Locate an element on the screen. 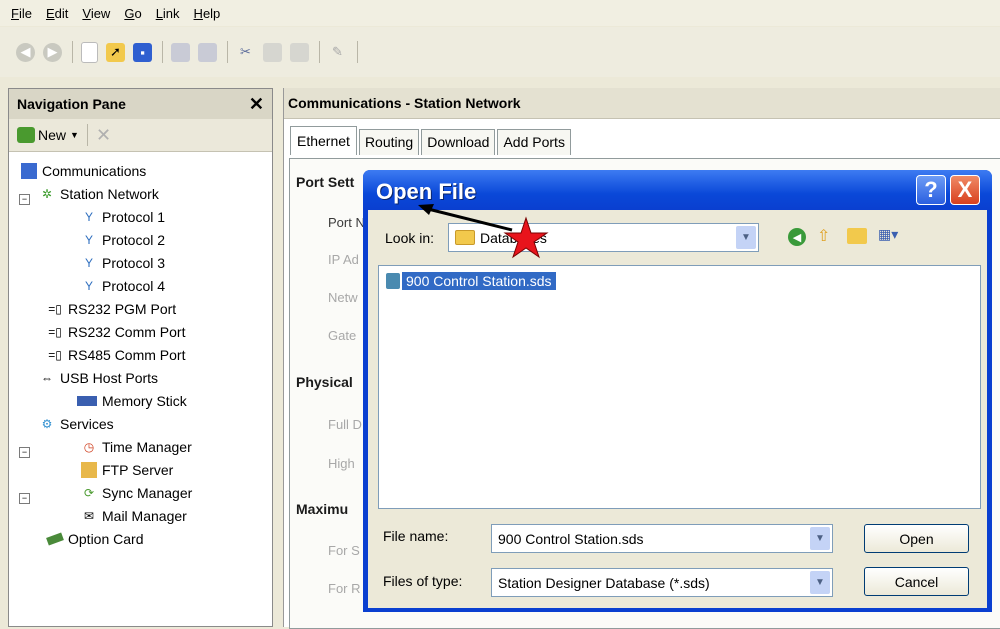 Image resolution: width=1000 pixels, height=629 pixels. save-icon: ▪ is located at coordinates (142, 52).